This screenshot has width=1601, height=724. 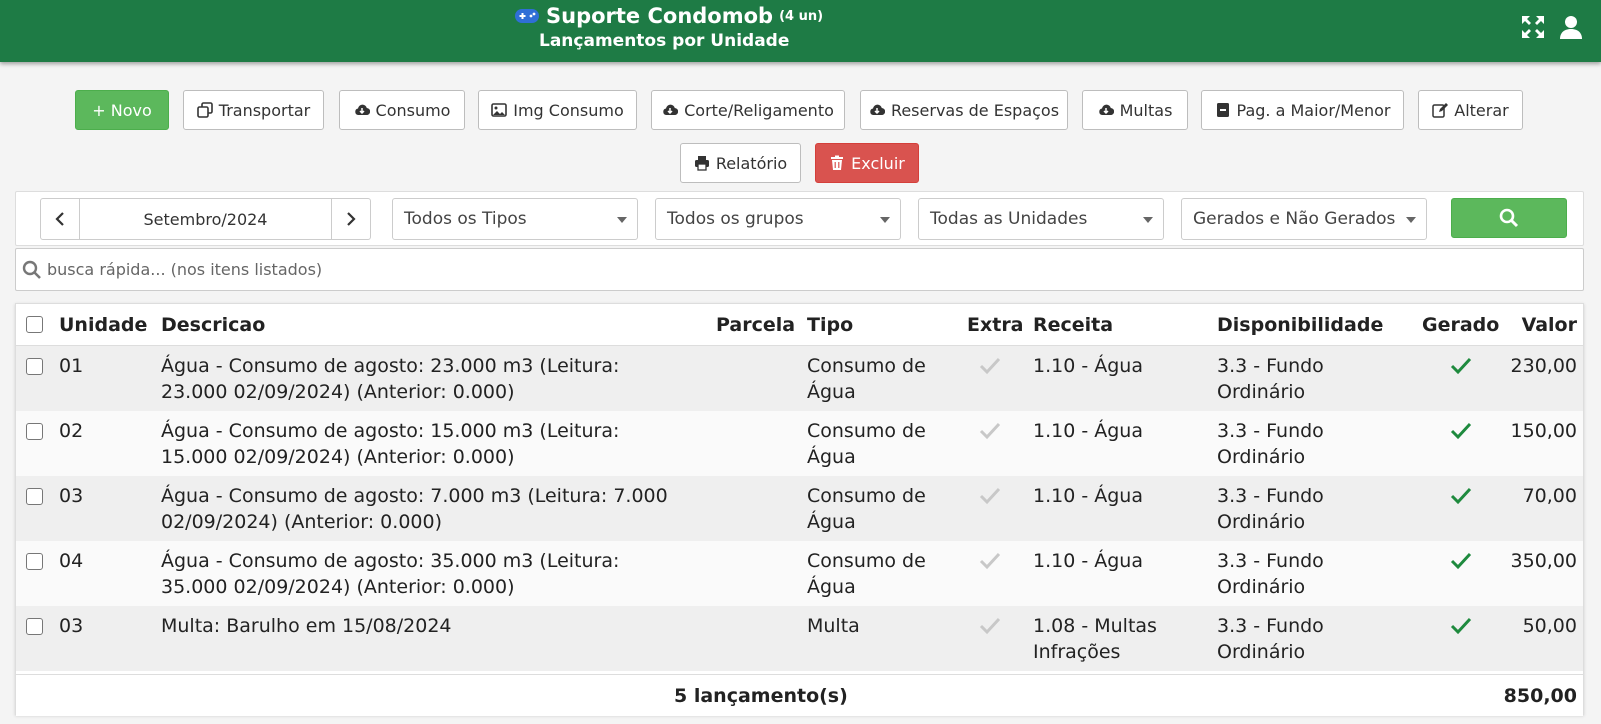 I want to click on cell-receita-line2: Infrações, so click(x=1077, y=652).